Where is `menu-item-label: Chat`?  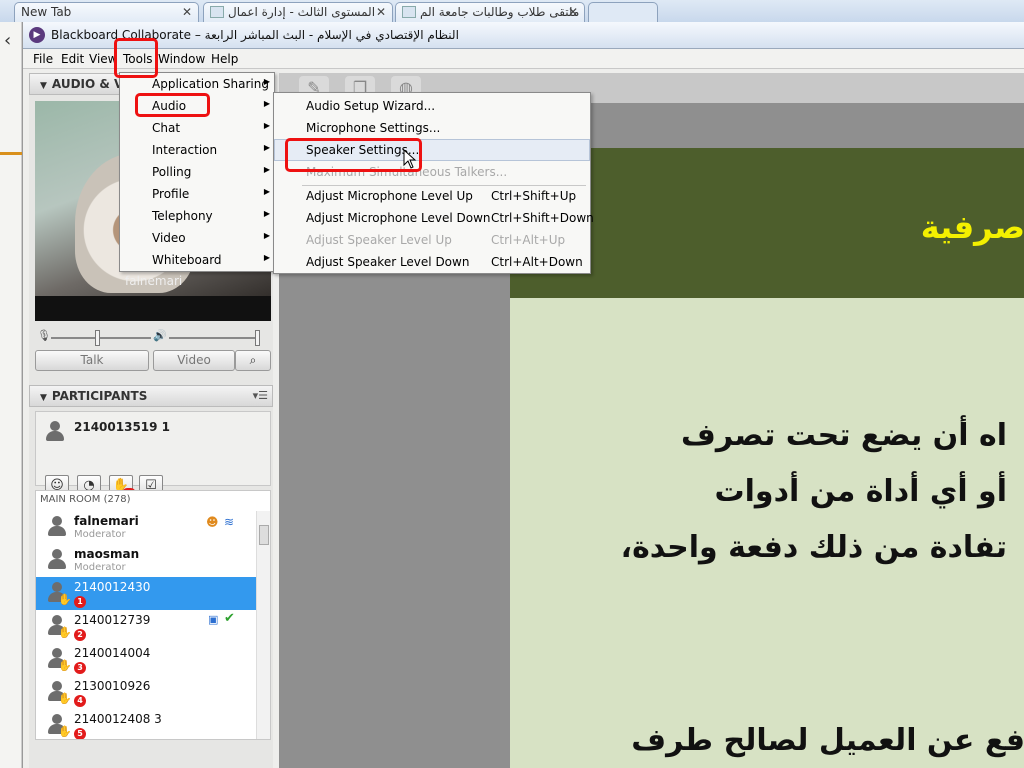 menu-item-label: Chat is located at coordinates (166, 128).